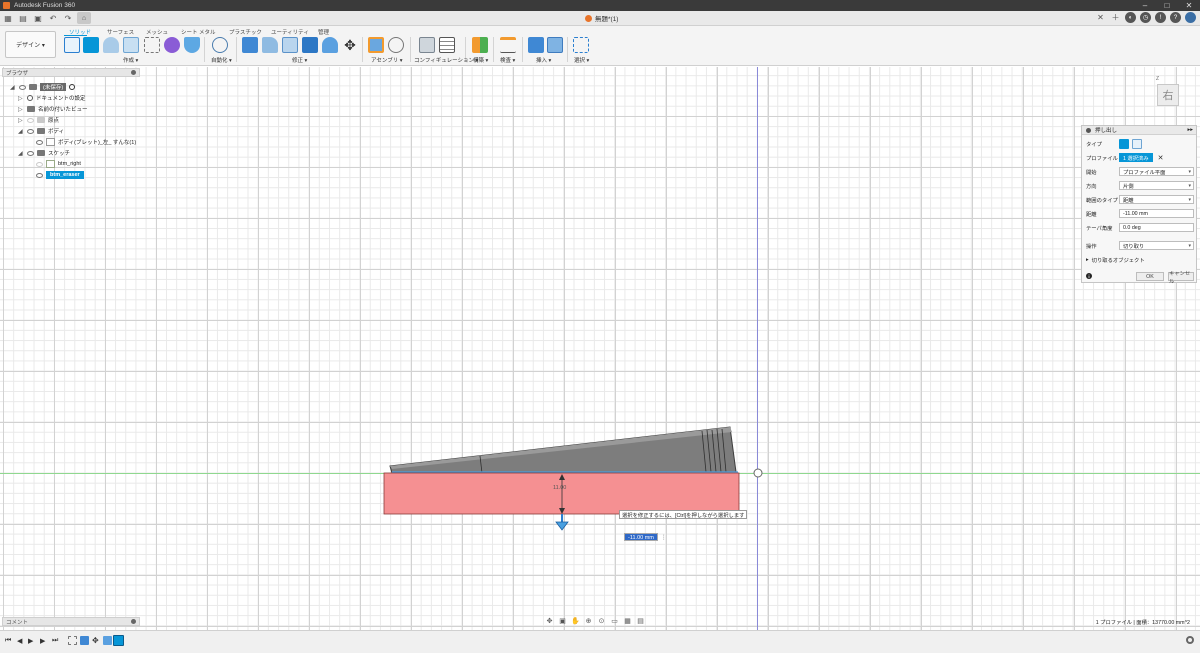  Describe the element at coordinates (8, 641) in the screenshot. I see `timeline-start-icon: ⏮` at that location.